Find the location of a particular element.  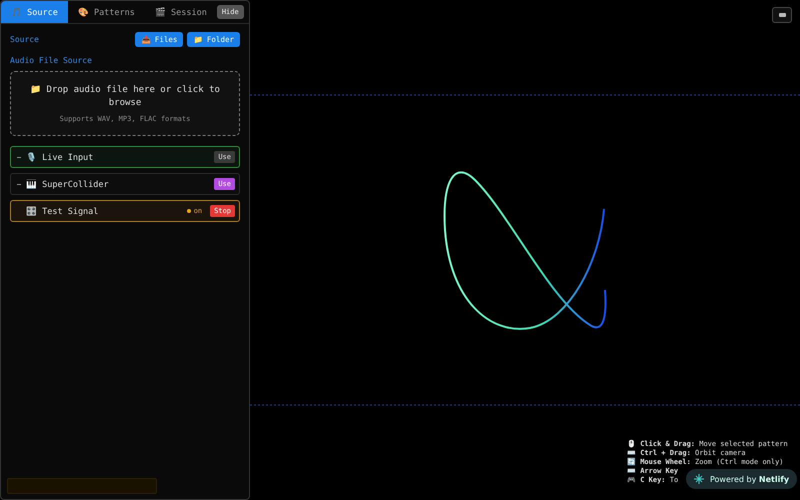

netlify-badge: Powered by Netlify is located at coordinates (742, 479).